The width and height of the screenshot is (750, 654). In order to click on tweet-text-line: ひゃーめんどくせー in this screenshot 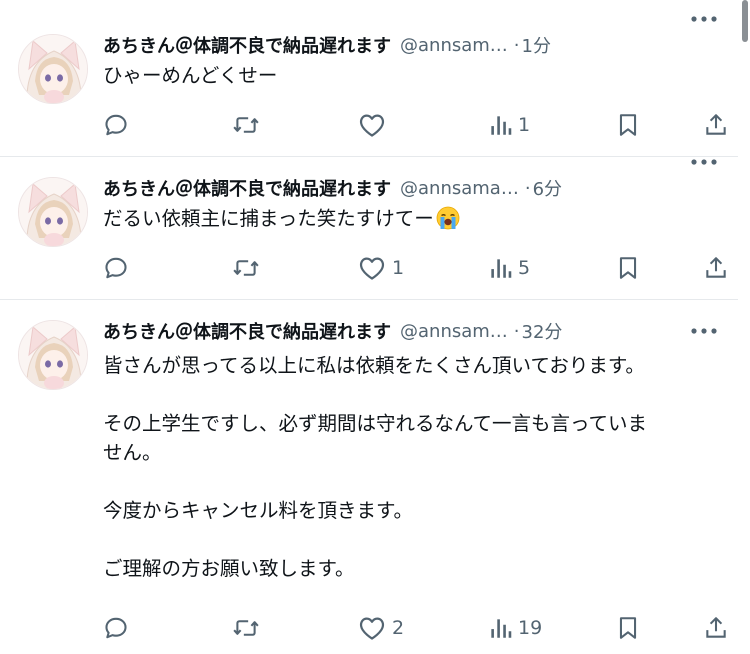, I will do `click(190, 75)`.